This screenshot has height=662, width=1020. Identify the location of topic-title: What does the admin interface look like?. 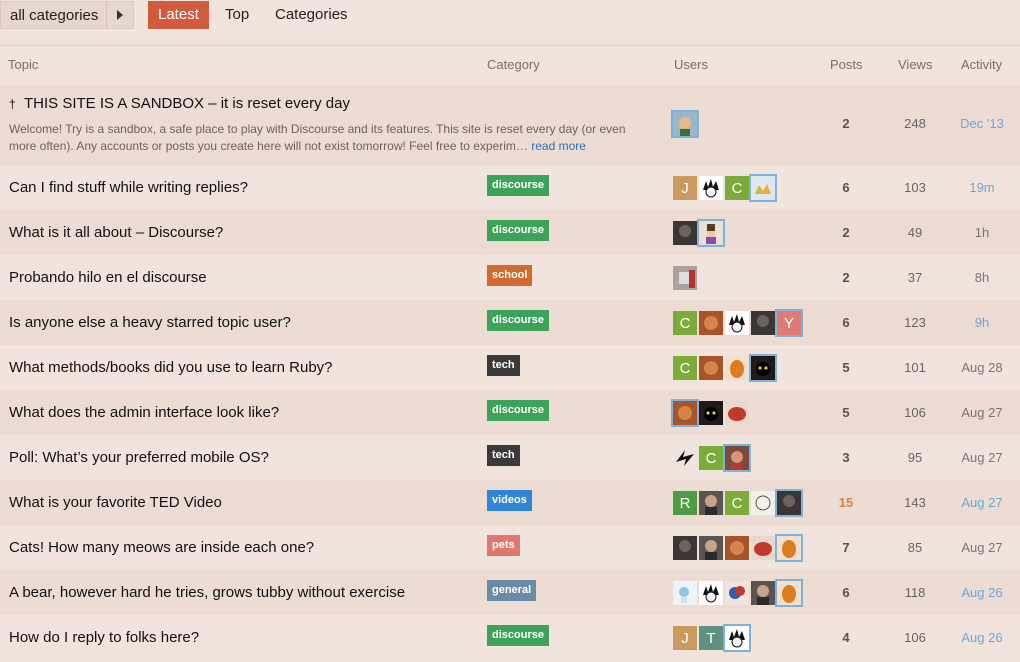
(144, 412).